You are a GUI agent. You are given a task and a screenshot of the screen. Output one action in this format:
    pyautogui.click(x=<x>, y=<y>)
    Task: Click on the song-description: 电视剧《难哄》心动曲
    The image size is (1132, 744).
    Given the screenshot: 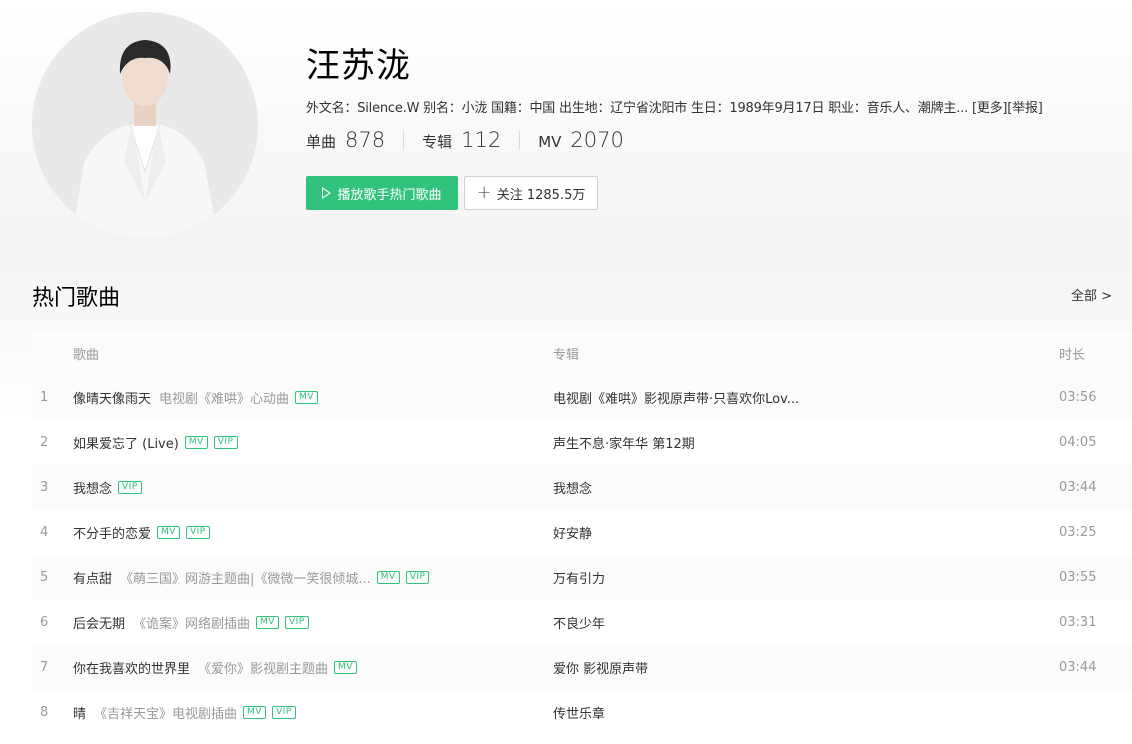 What is the action you would take?
    pyautogui.click(x=224, y=399)
    